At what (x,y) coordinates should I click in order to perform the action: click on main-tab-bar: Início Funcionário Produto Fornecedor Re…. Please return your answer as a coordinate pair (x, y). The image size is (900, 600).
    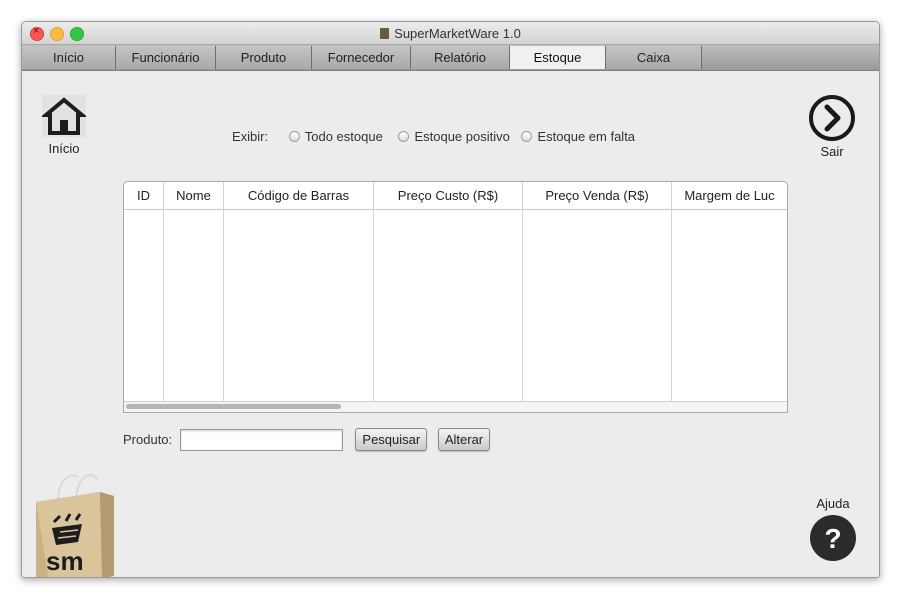
    Looking at the image, I should click on (450, 58).